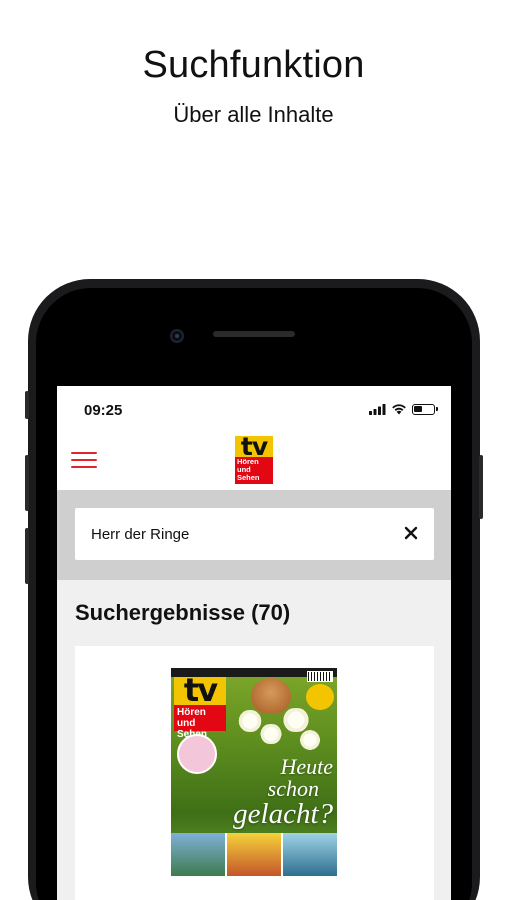 The height and width of the screenshot is (900, 507). Describe the element at coordinates (103, 410) in the screenshot. I see `status-time: 09:25` at that location.